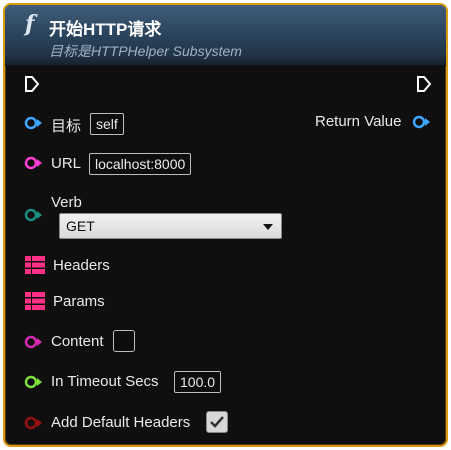 The height and width of the screenshot is (450, 451). Describe the element at coordinates (32, 86) in the screenshot. I see `exec-in-pin-icon` at that location.